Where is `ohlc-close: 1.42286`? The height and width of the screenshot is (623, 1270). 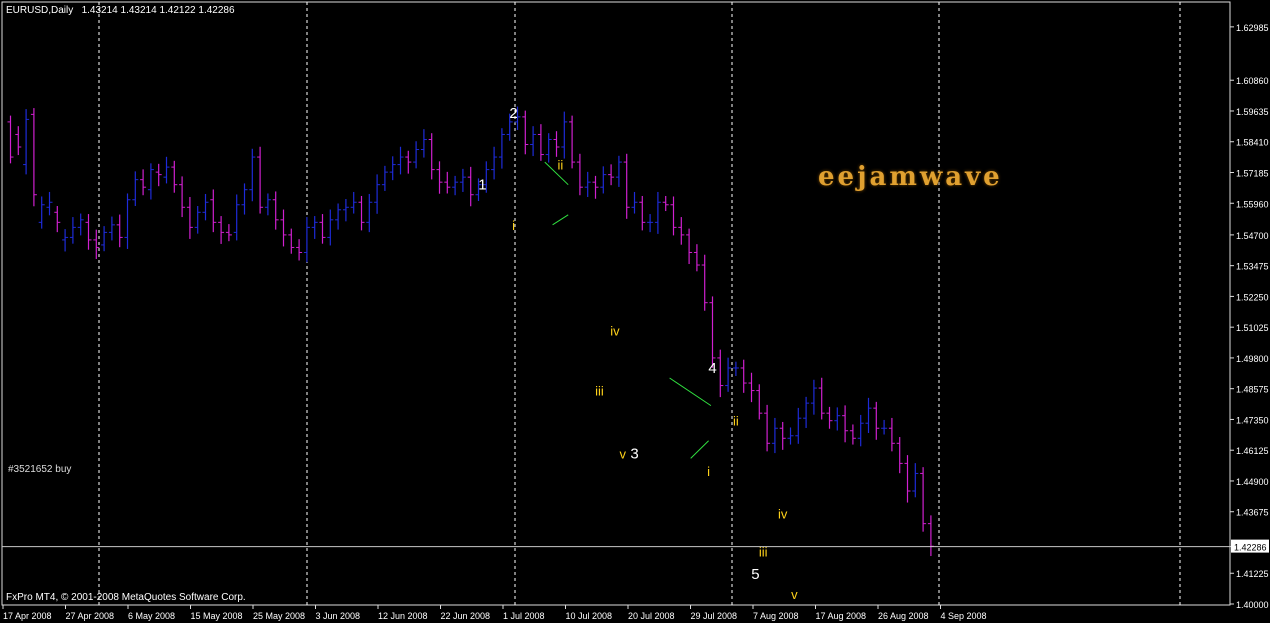
ohlc-close: 1.42286 is located at coordinates (216, 10).